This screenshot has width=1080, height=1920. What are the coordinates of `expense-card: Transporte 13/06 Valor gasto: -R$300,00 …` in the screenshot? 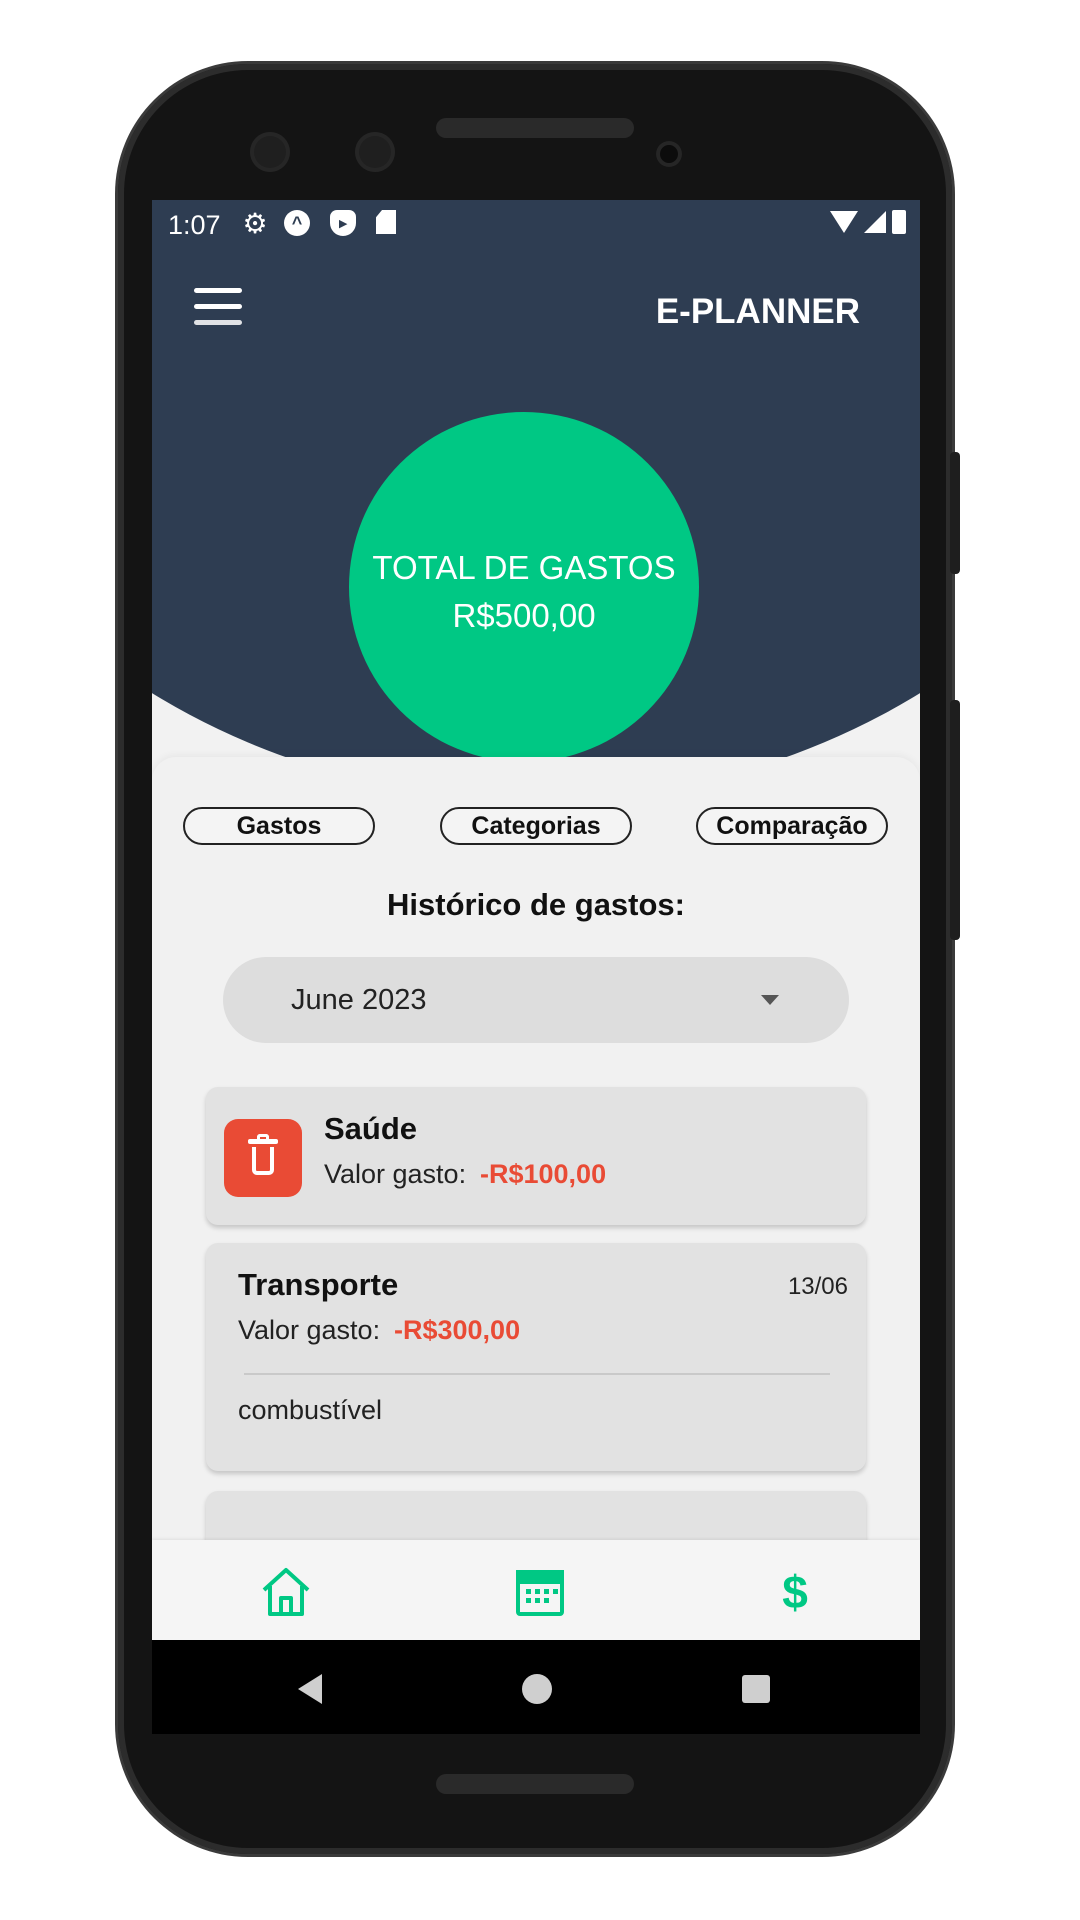 It's located at (536, 1357).